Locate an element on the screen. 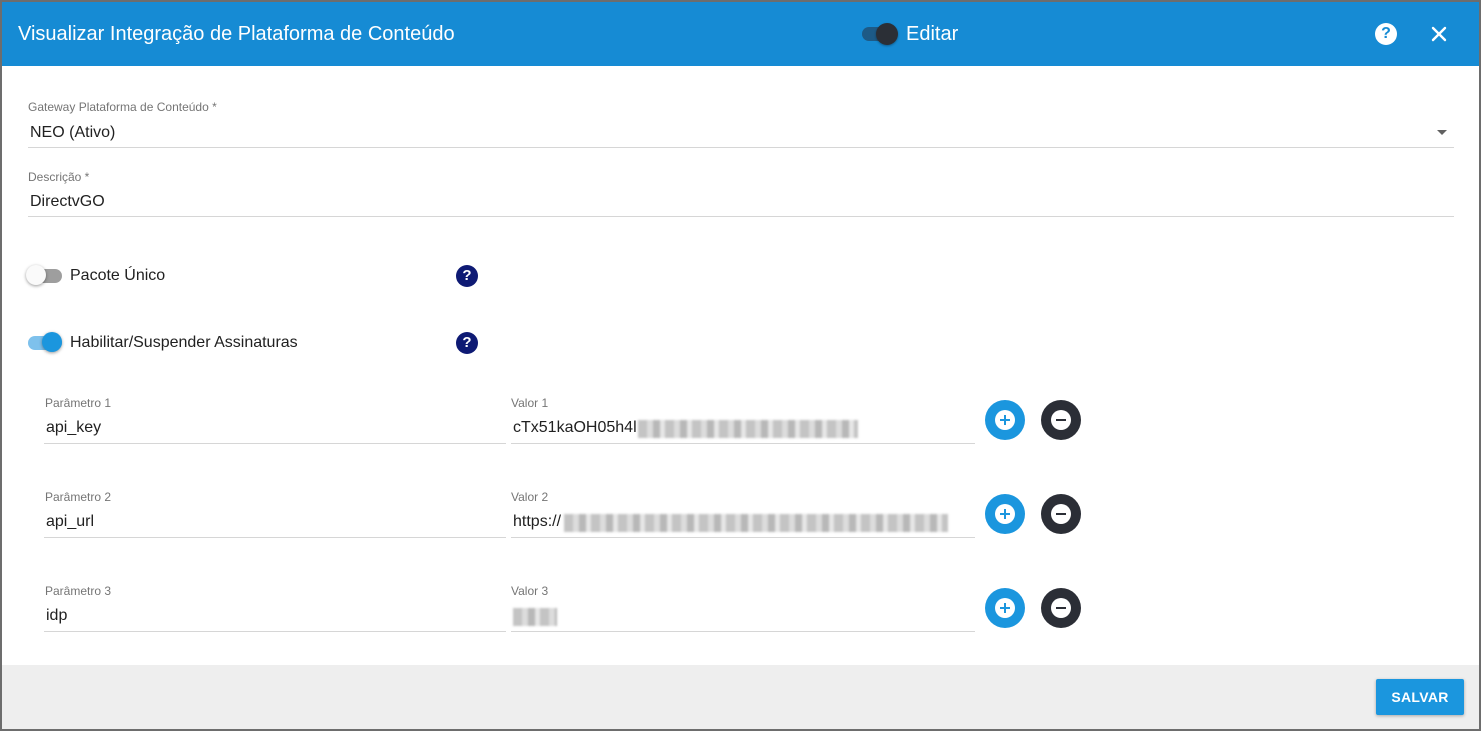 This screenshot has height=731, width=1481. habilitar-suspender-label: Habilitar/Suspender Assinaturas is located at coordinates (184, 342).